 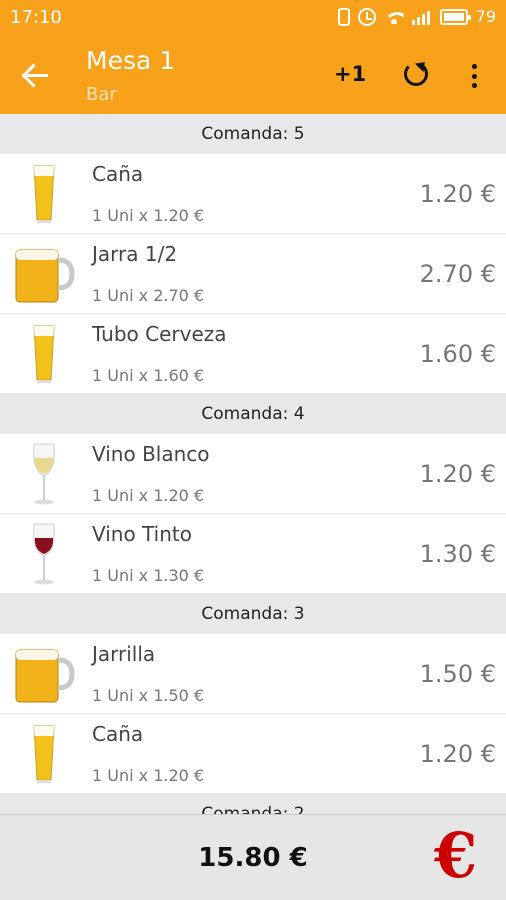 I want to click on order-item-row: Vino Blanco 1 Uni x 1.20 € 1.20 €, so click(x=253, y=474).